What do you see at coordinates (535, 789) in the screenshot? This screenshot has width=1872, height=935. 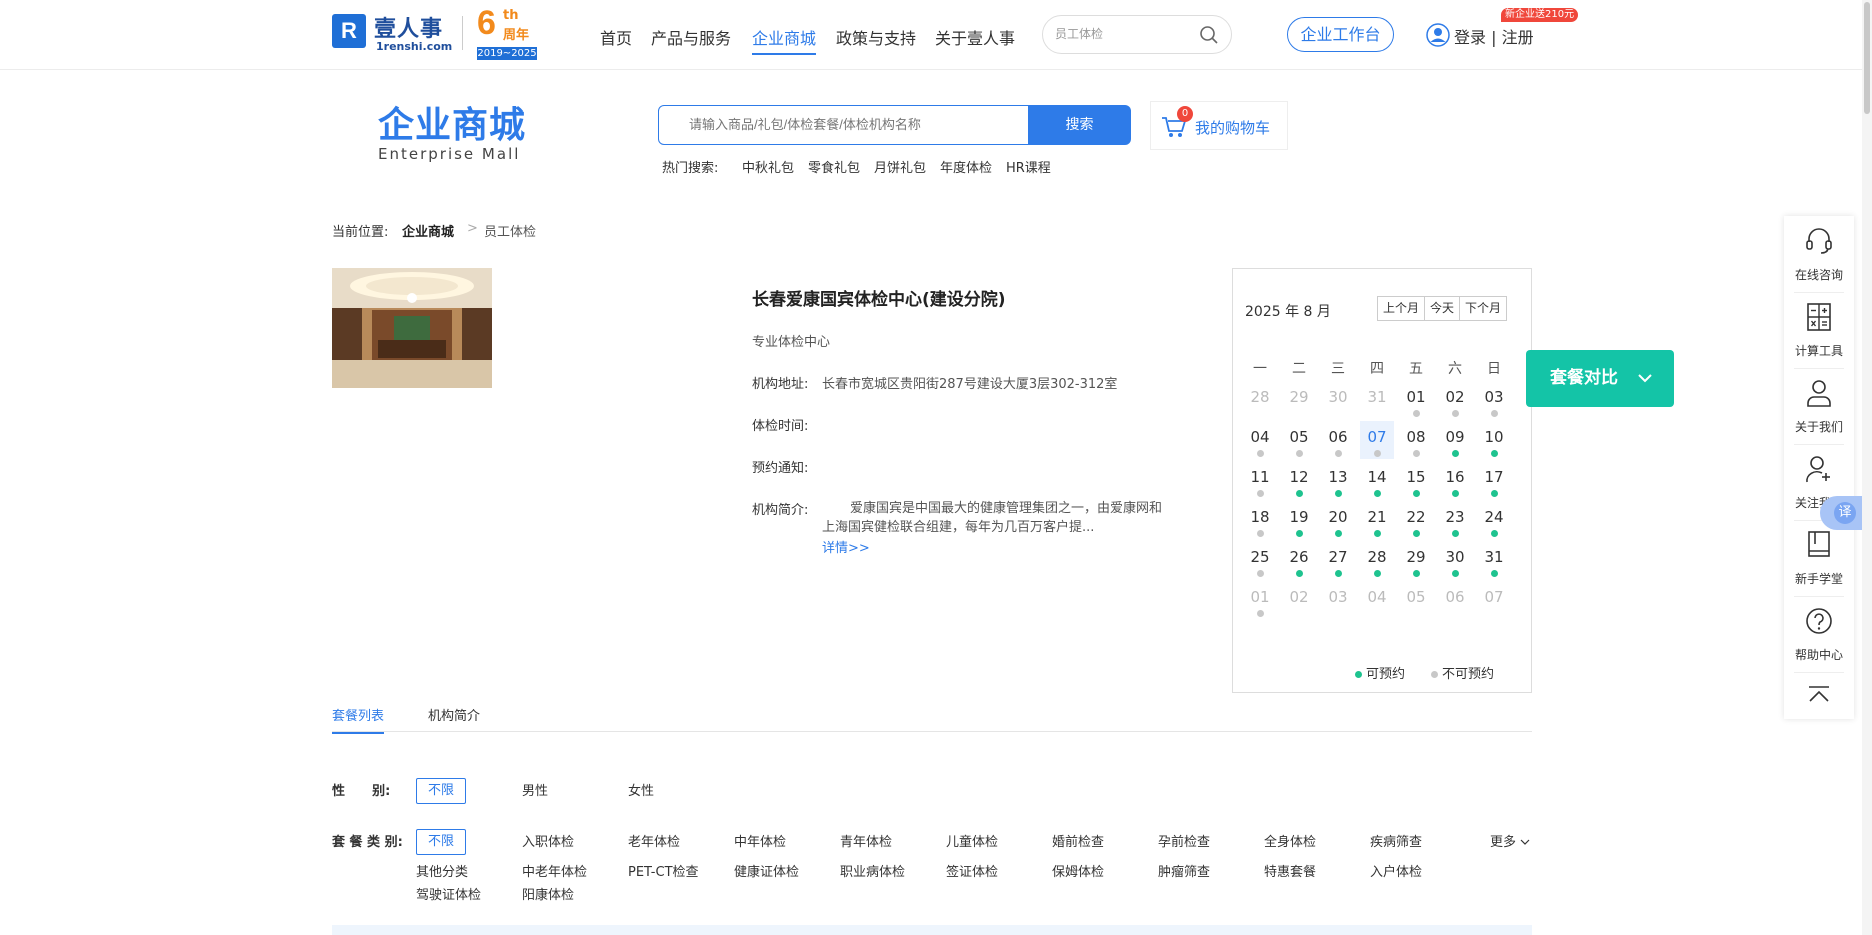 I see `gender-option-male: 男性` at bounding box center [535, 789].